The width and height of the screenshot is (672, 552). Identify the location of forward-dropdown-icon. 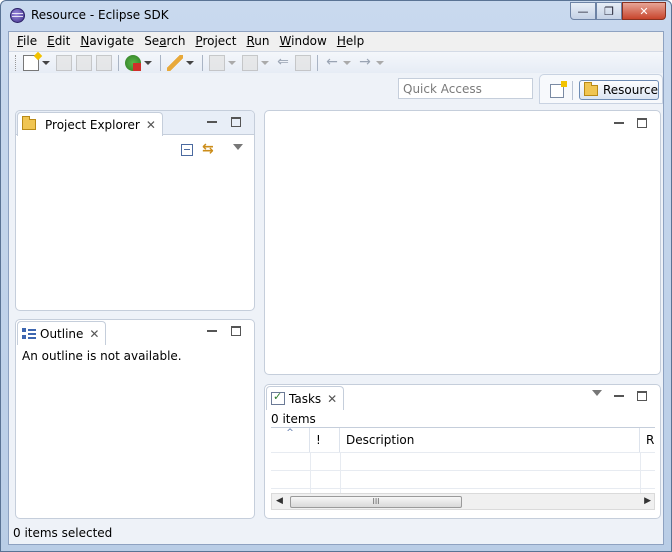
(380, 62).